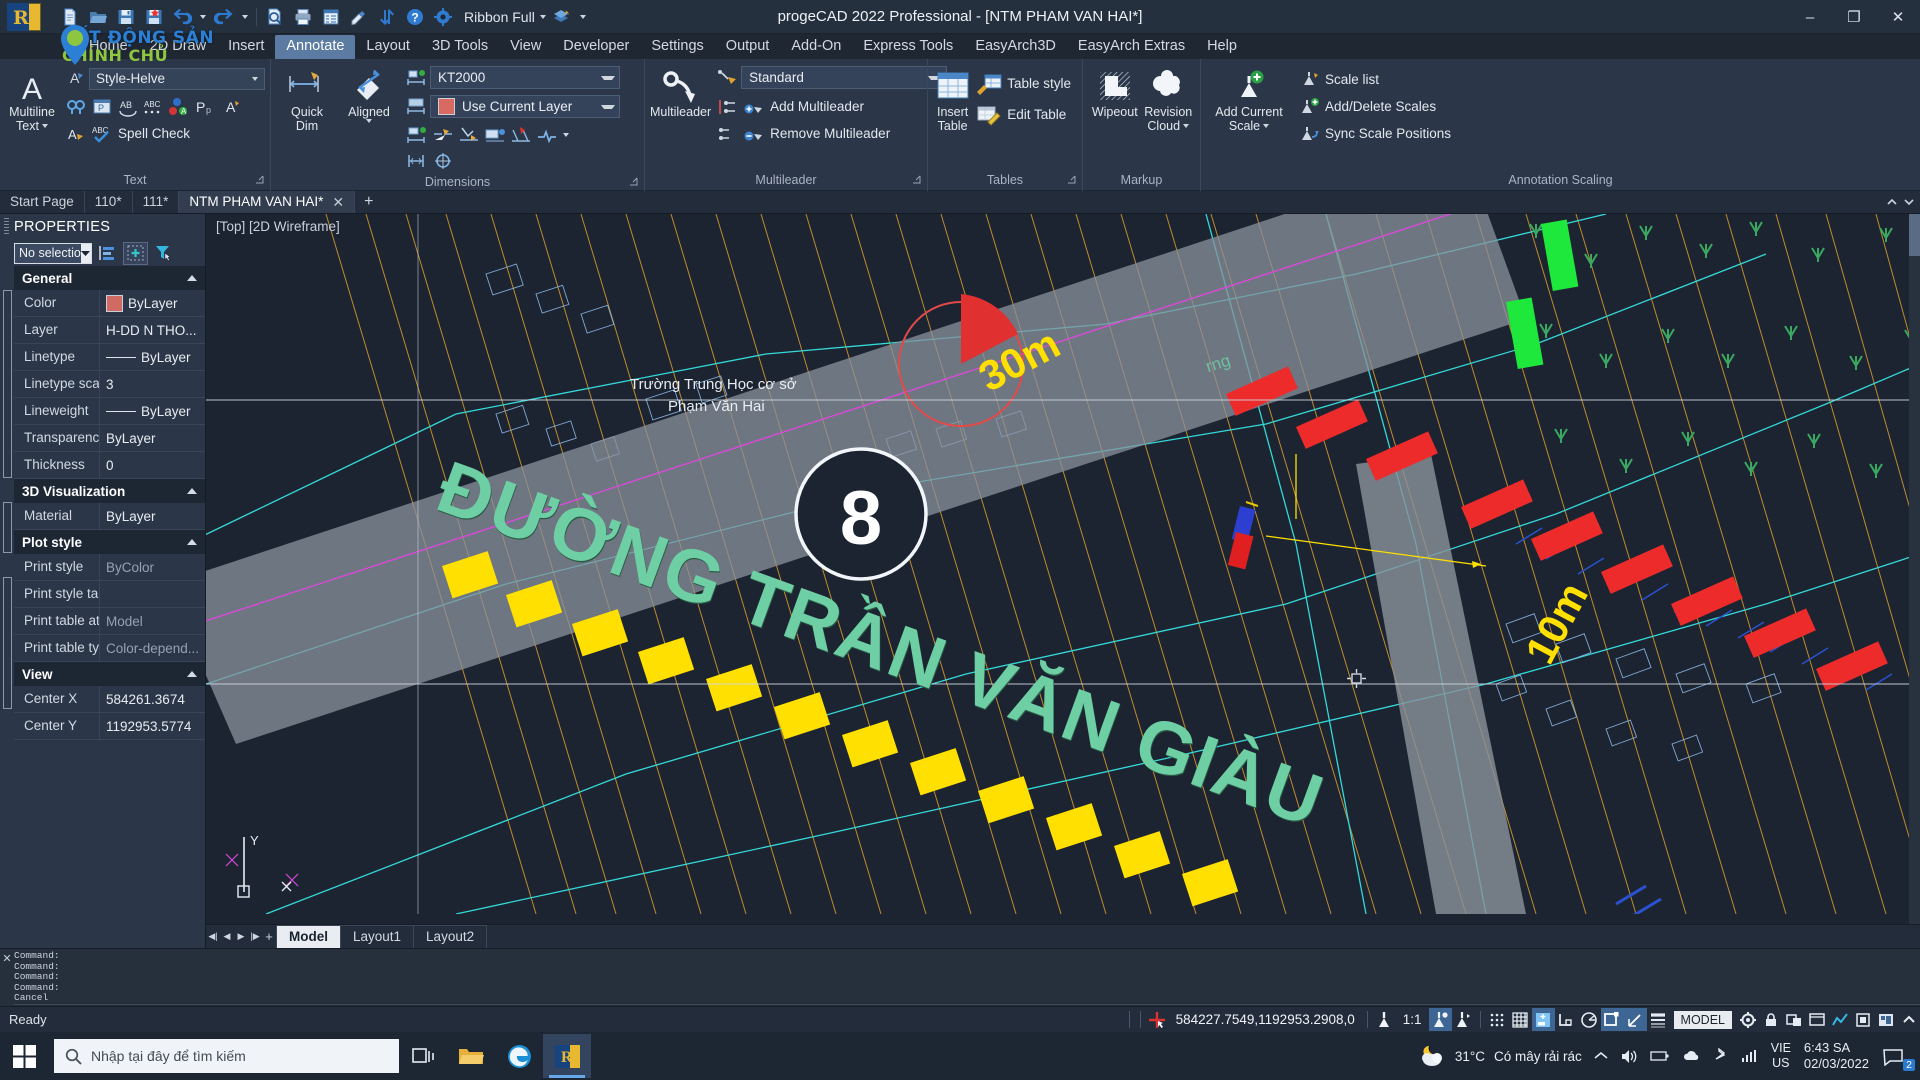 This screenshot has height=1080, width=1920. What do you see at coordinates (75, 106) in the screenshot?
I see `find-text-icon` at bounding box center [75, 106].